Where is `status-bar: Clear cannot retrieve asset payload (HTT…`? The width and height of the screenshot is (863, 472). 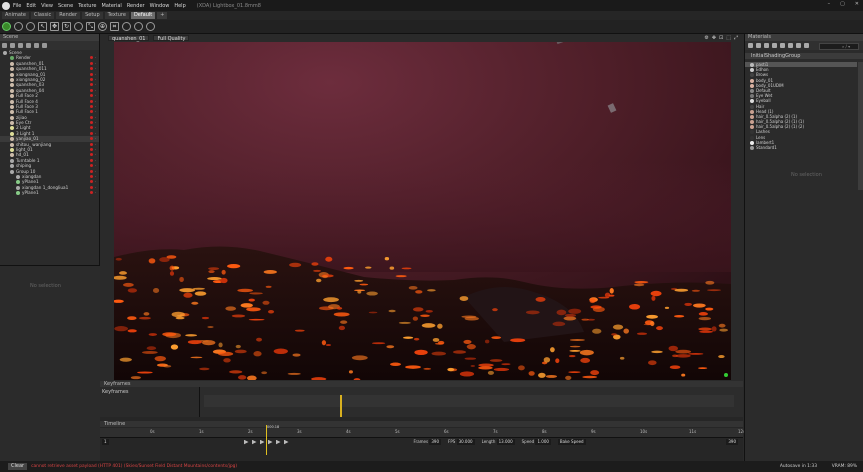 status-bar: Clear cannot retrieve asset payload (HTT… is located at coordinates (431, 466).